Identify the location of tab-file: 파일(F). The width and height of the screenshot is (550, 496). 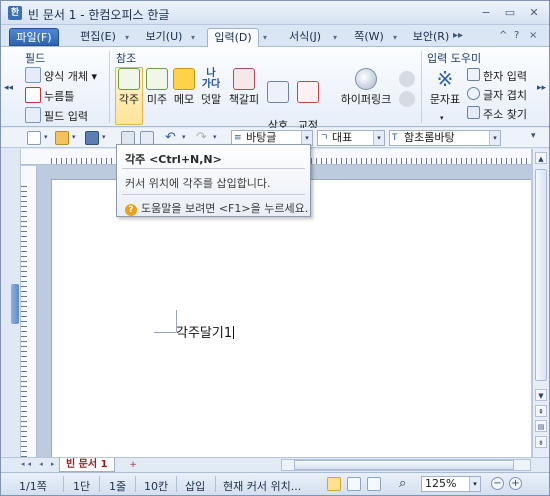
(34, 37).